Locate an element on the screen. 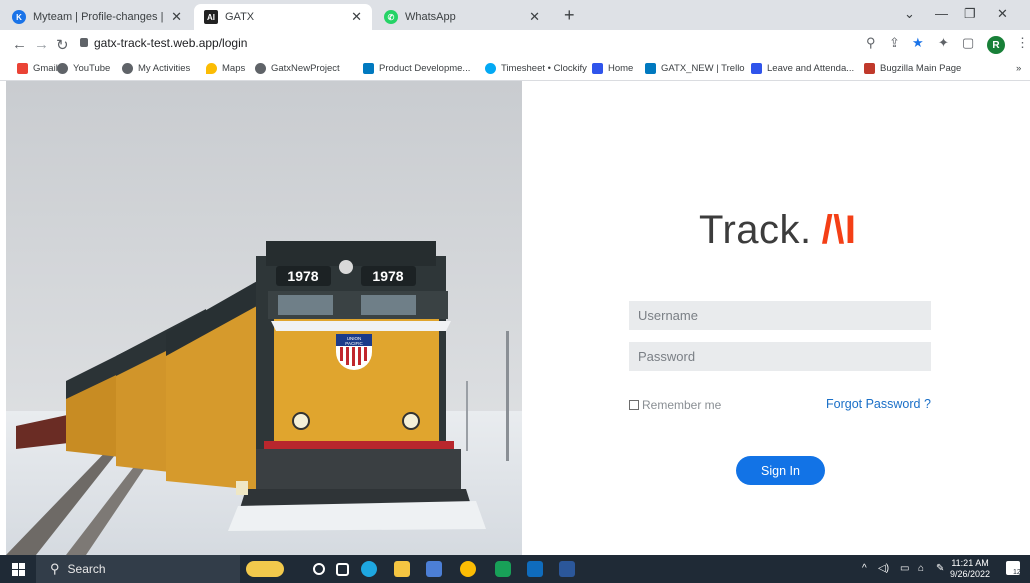 The height and width of the screenshot is (583, 1030). bookmark-gatx-trello: GATX_NEW | Trello is located at coordinates (695, 68).